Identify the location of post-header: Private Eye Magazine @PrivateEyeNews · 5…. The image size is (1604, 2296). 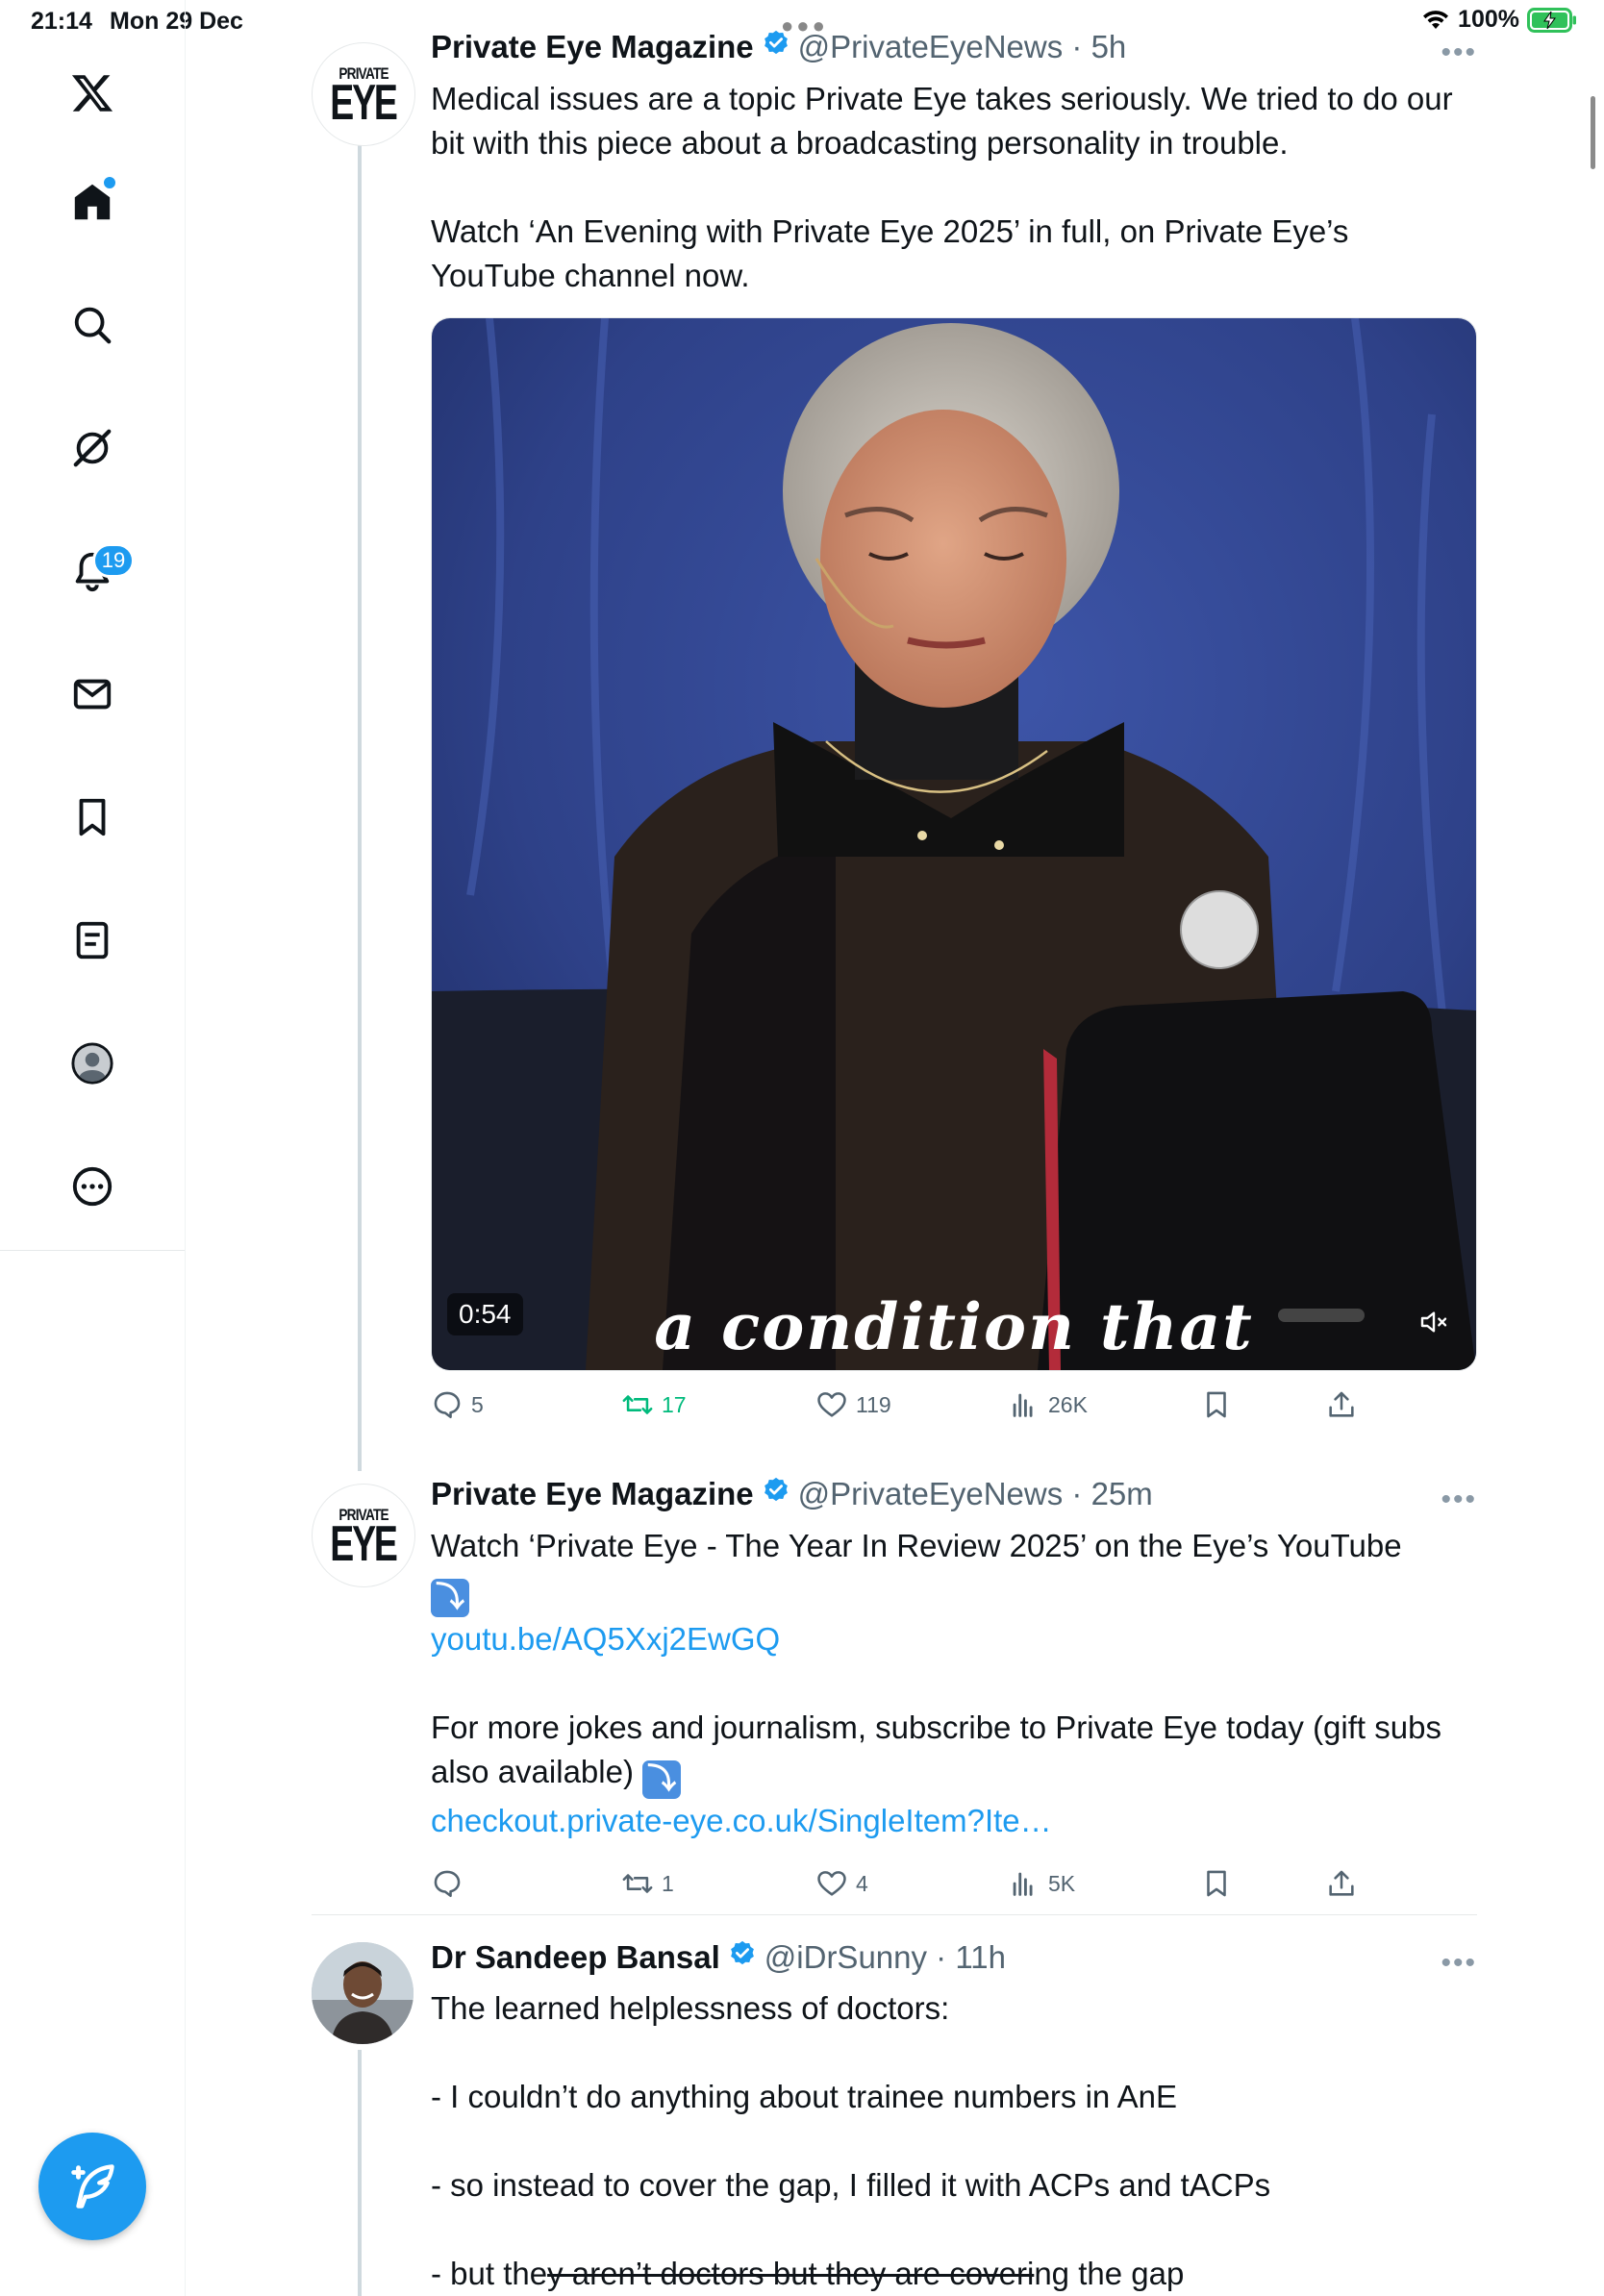
(778, 47).